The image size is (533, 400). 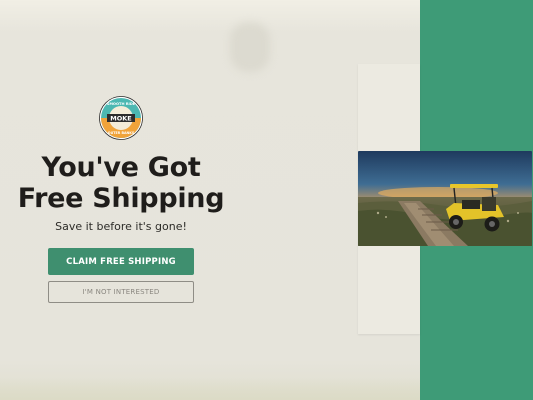 I want to click on claim-free-shipping-button: CLAIM FREE SHIPPING, so click(x=121, y=261).